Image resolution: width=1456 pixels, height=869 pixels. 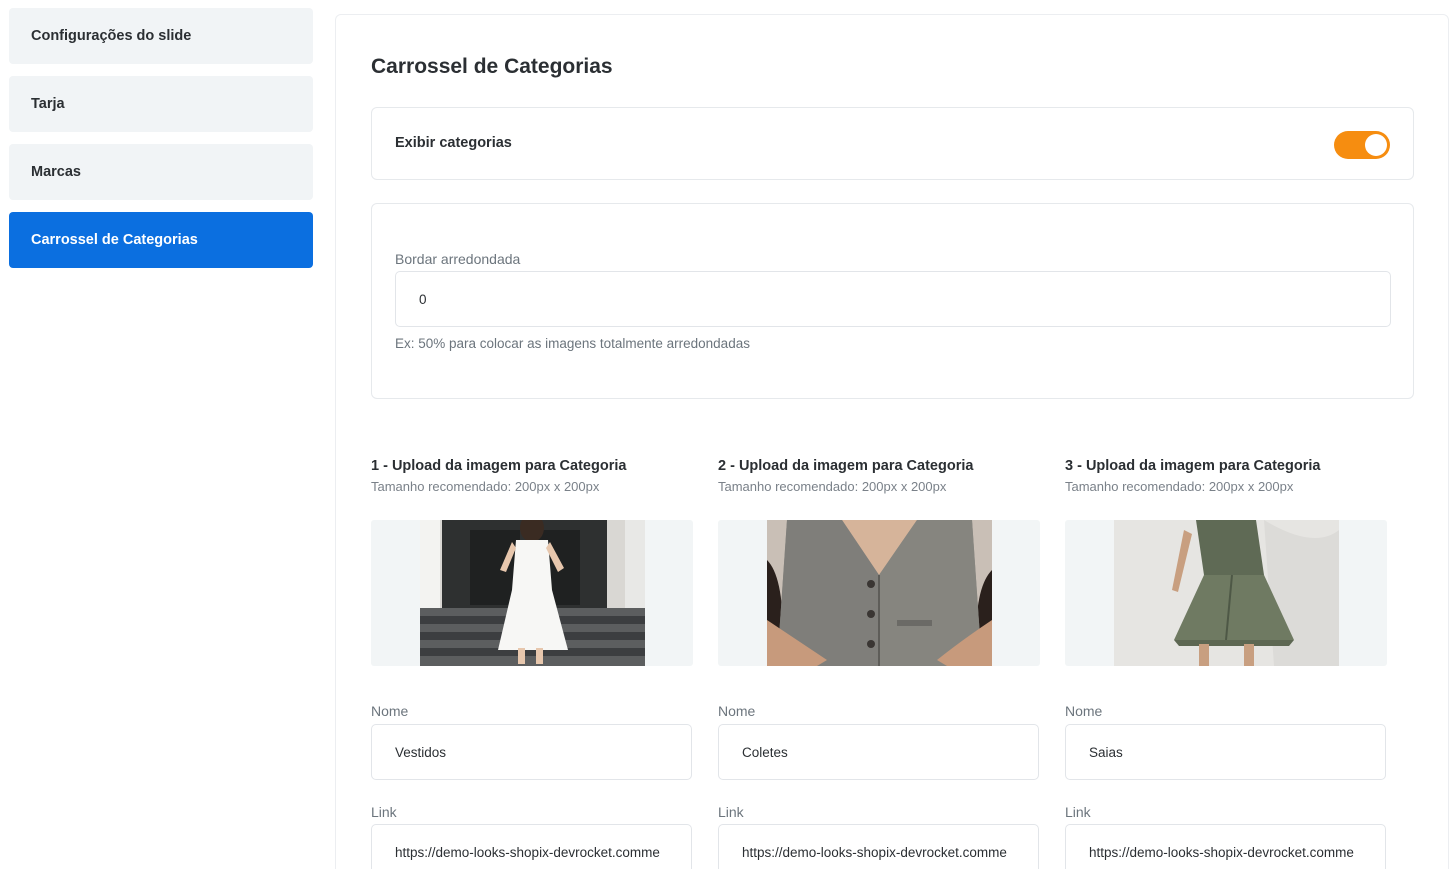 What do you see at coordinates (161, 172) in the screenshot?
I see `sidebar-item-marcas: Marcas` at bounding box center [161, 172].